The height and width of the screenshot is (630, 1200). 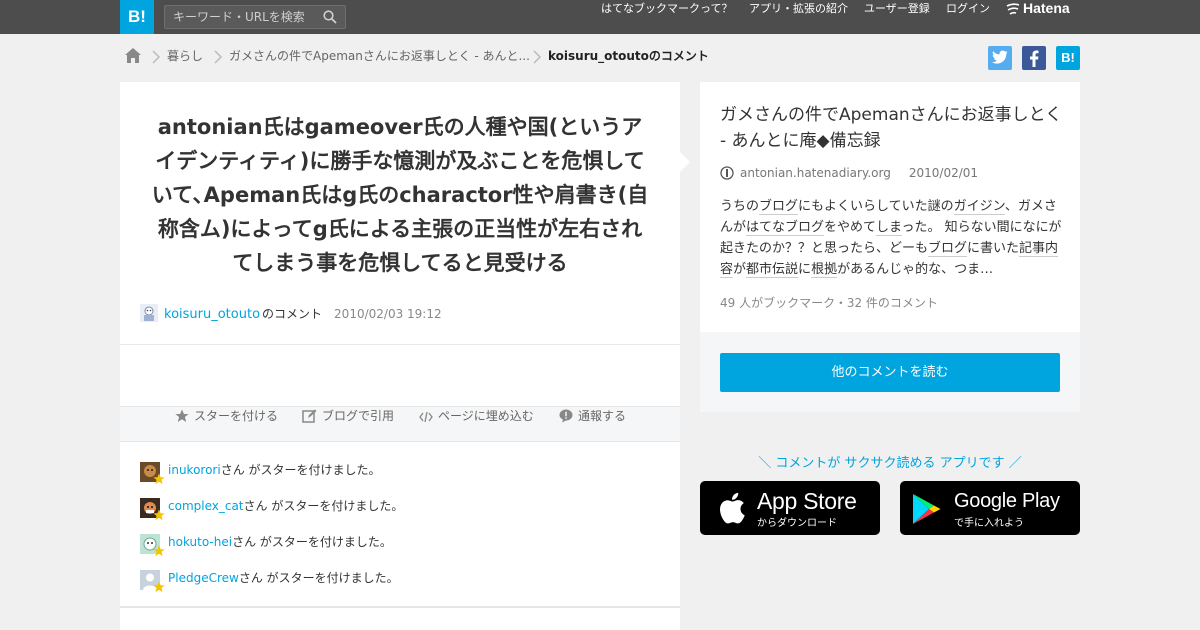 What do you see at coordinates (628, 56) in the screenshot?
I see `breadcrumb-current: koisuru_otoutoのコメント` at bounding box center [628, 56].